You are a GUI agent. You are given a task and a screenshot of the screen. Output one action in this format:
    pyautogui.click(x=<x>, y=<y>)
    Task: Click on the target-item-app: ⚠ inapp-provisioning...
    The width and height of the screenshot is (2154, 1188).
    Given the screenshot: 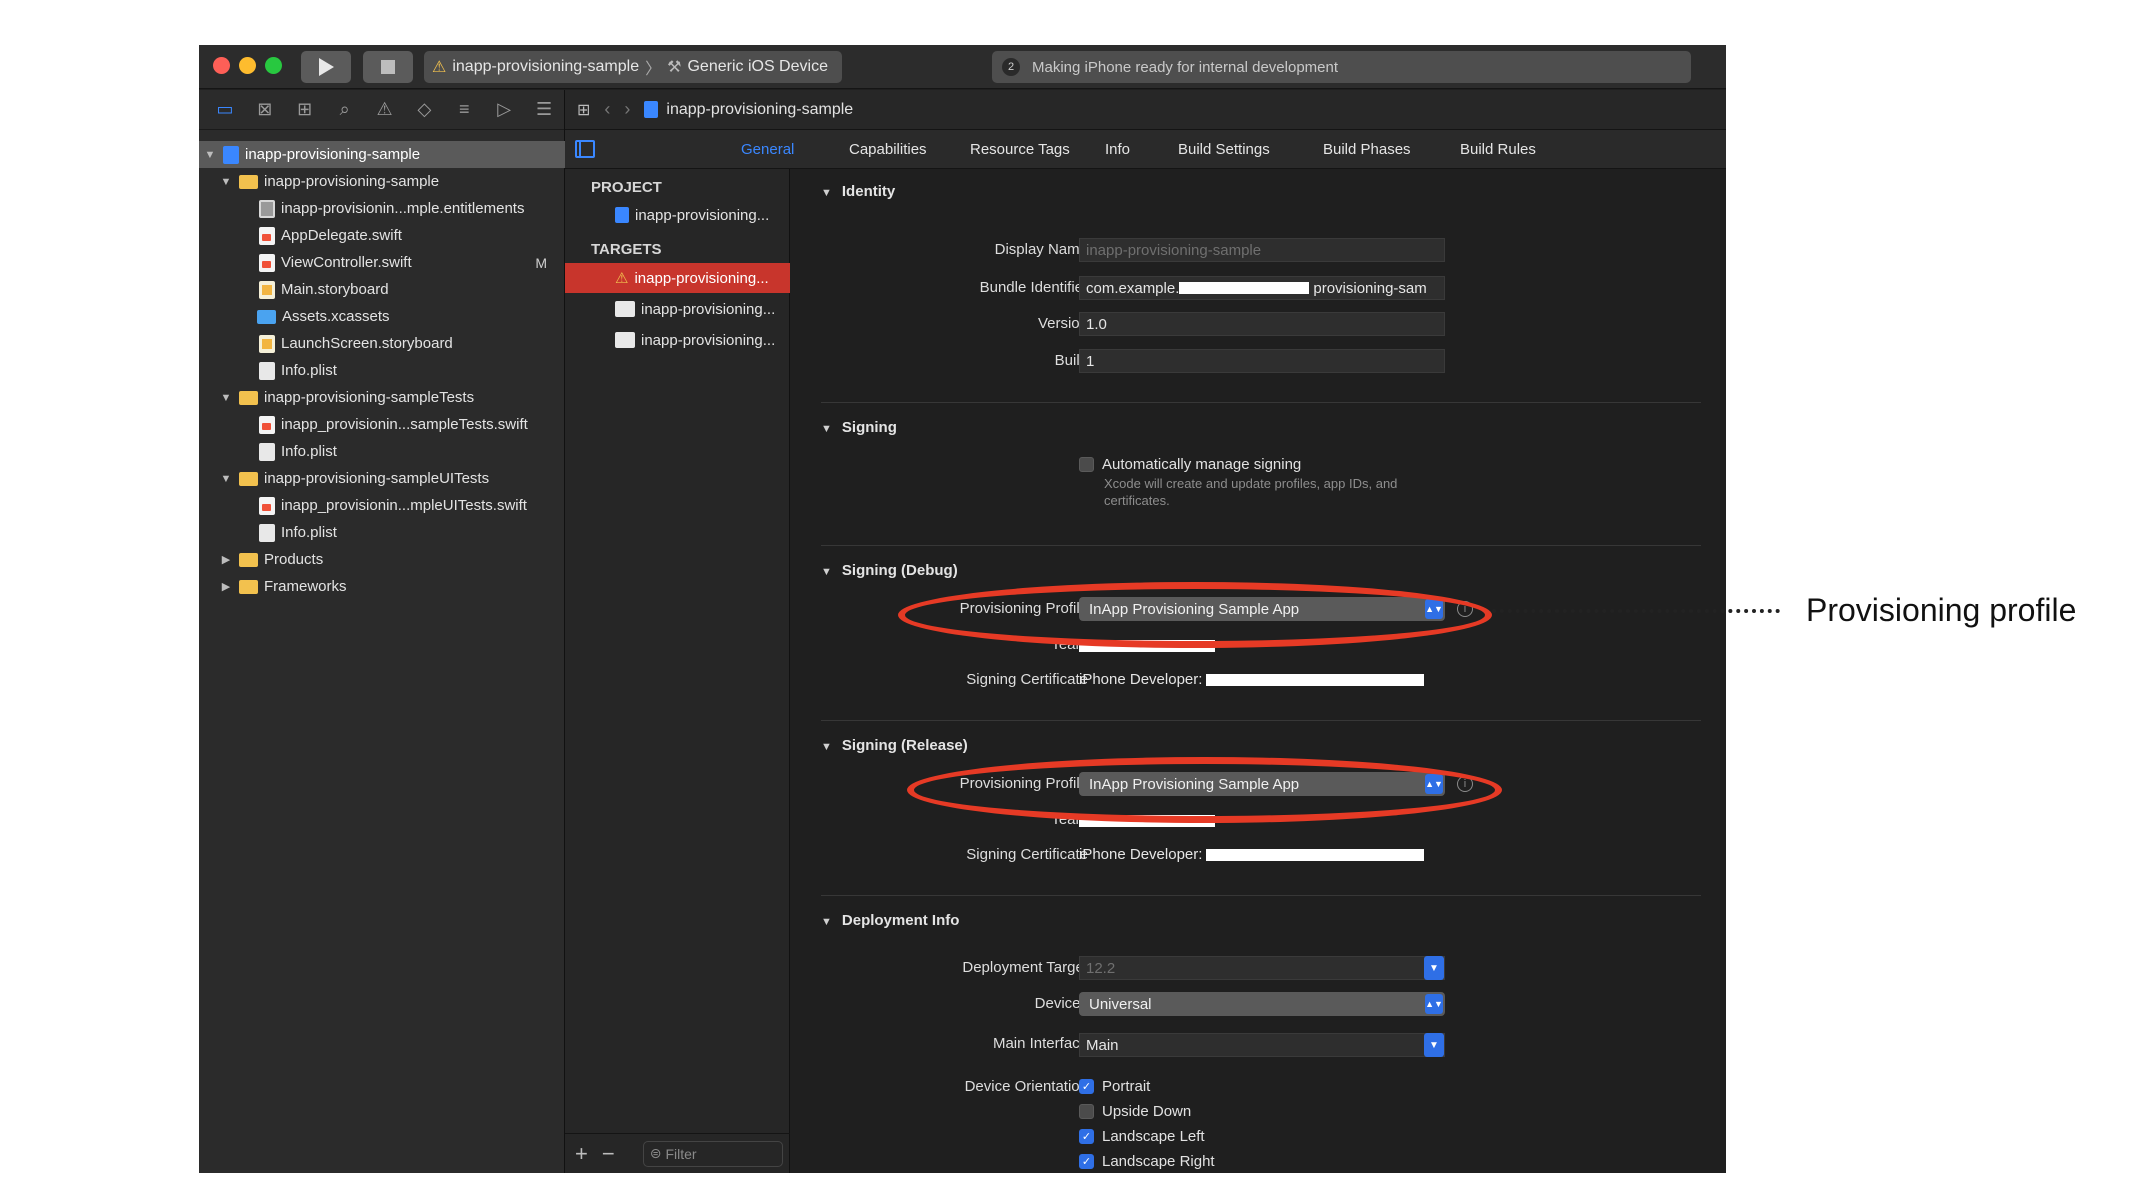 What is the action you would take?
    pyautogui.click(x=677, y=278)
    